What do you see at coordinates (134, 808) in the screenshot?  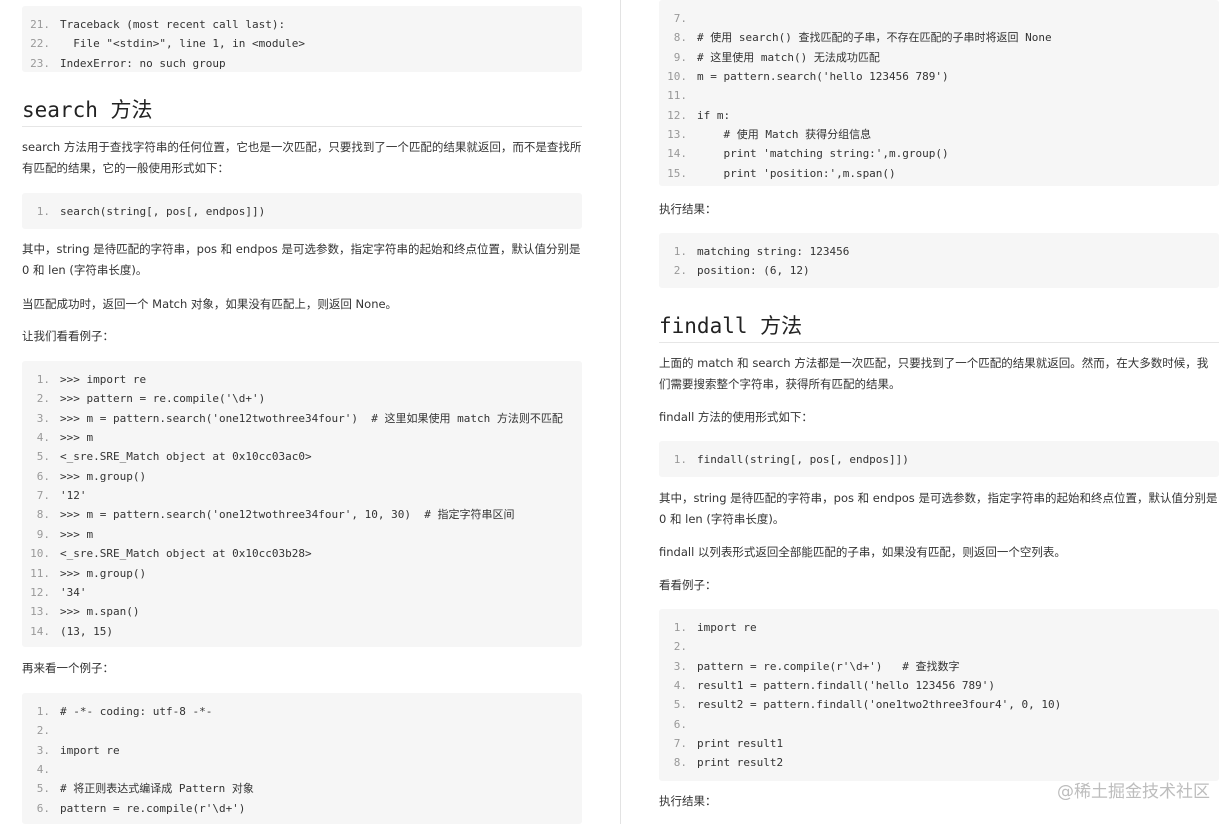 I see `code-line: 6. pattern = re.compile(r'\d+')` at bounding box center [134, 808].